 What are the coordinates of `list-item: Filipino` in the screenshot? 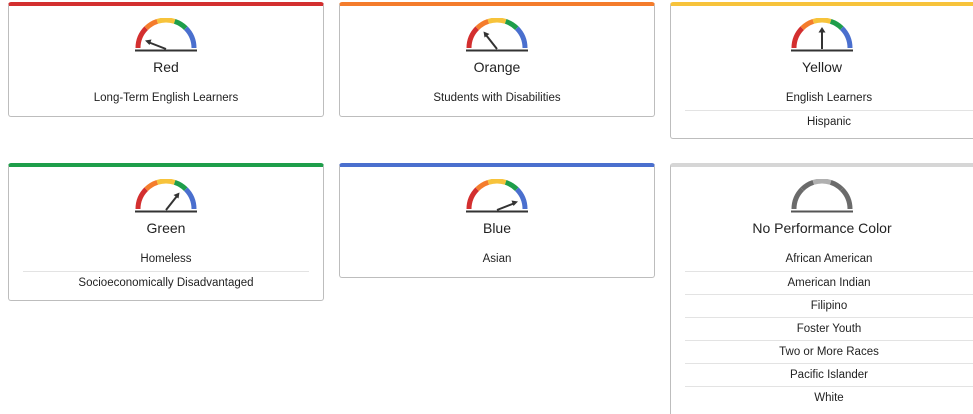 It's located at (829, 305).